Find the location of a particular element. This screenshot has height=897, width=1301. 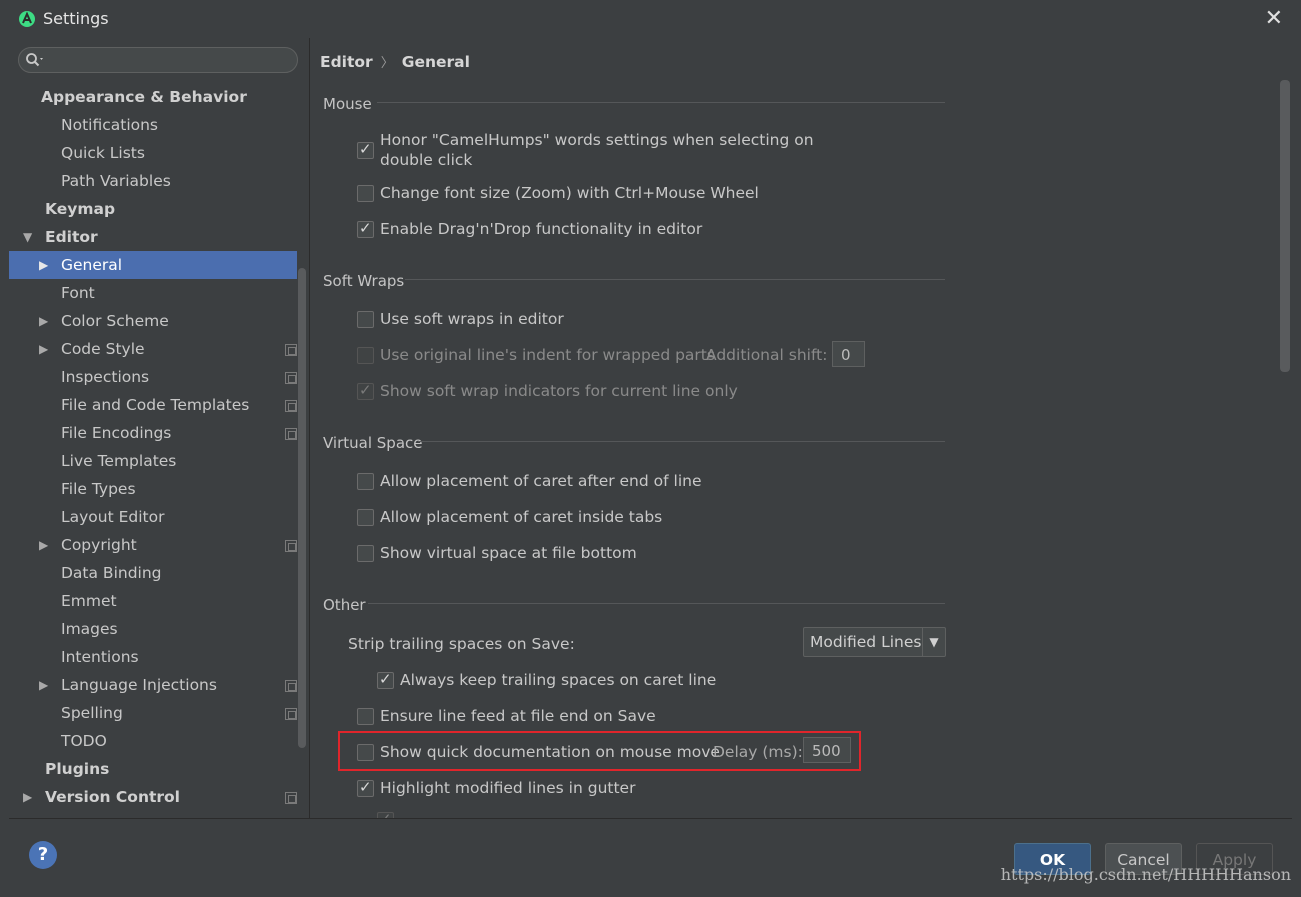

caret-after-end-checkbox is located at coordinates (365, 481).